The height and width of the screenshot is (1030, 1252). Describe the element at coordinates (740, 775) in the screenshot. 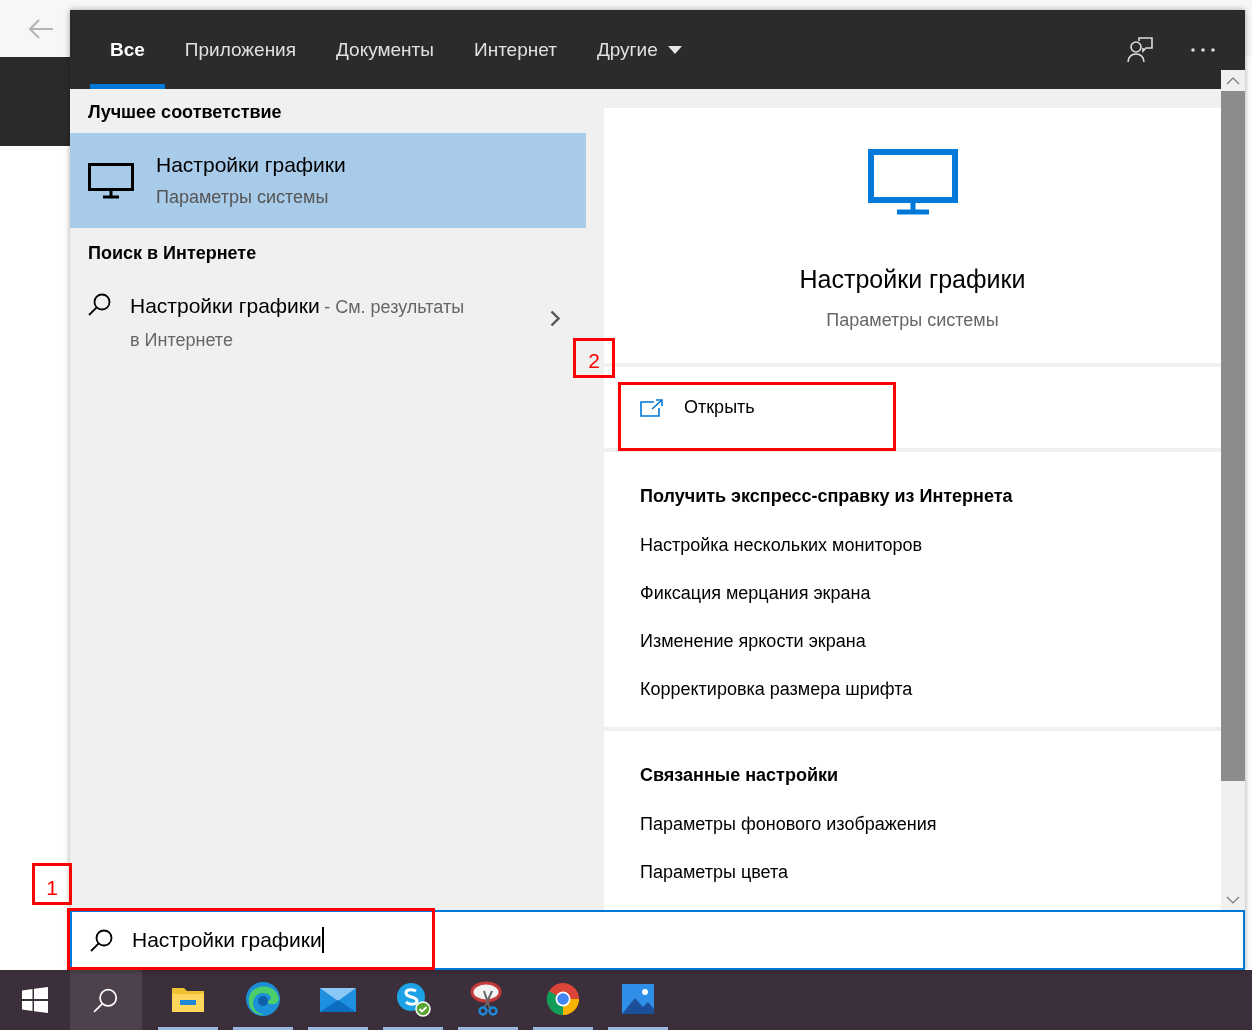

I see `section-heading: Связанные настройки` at that location.